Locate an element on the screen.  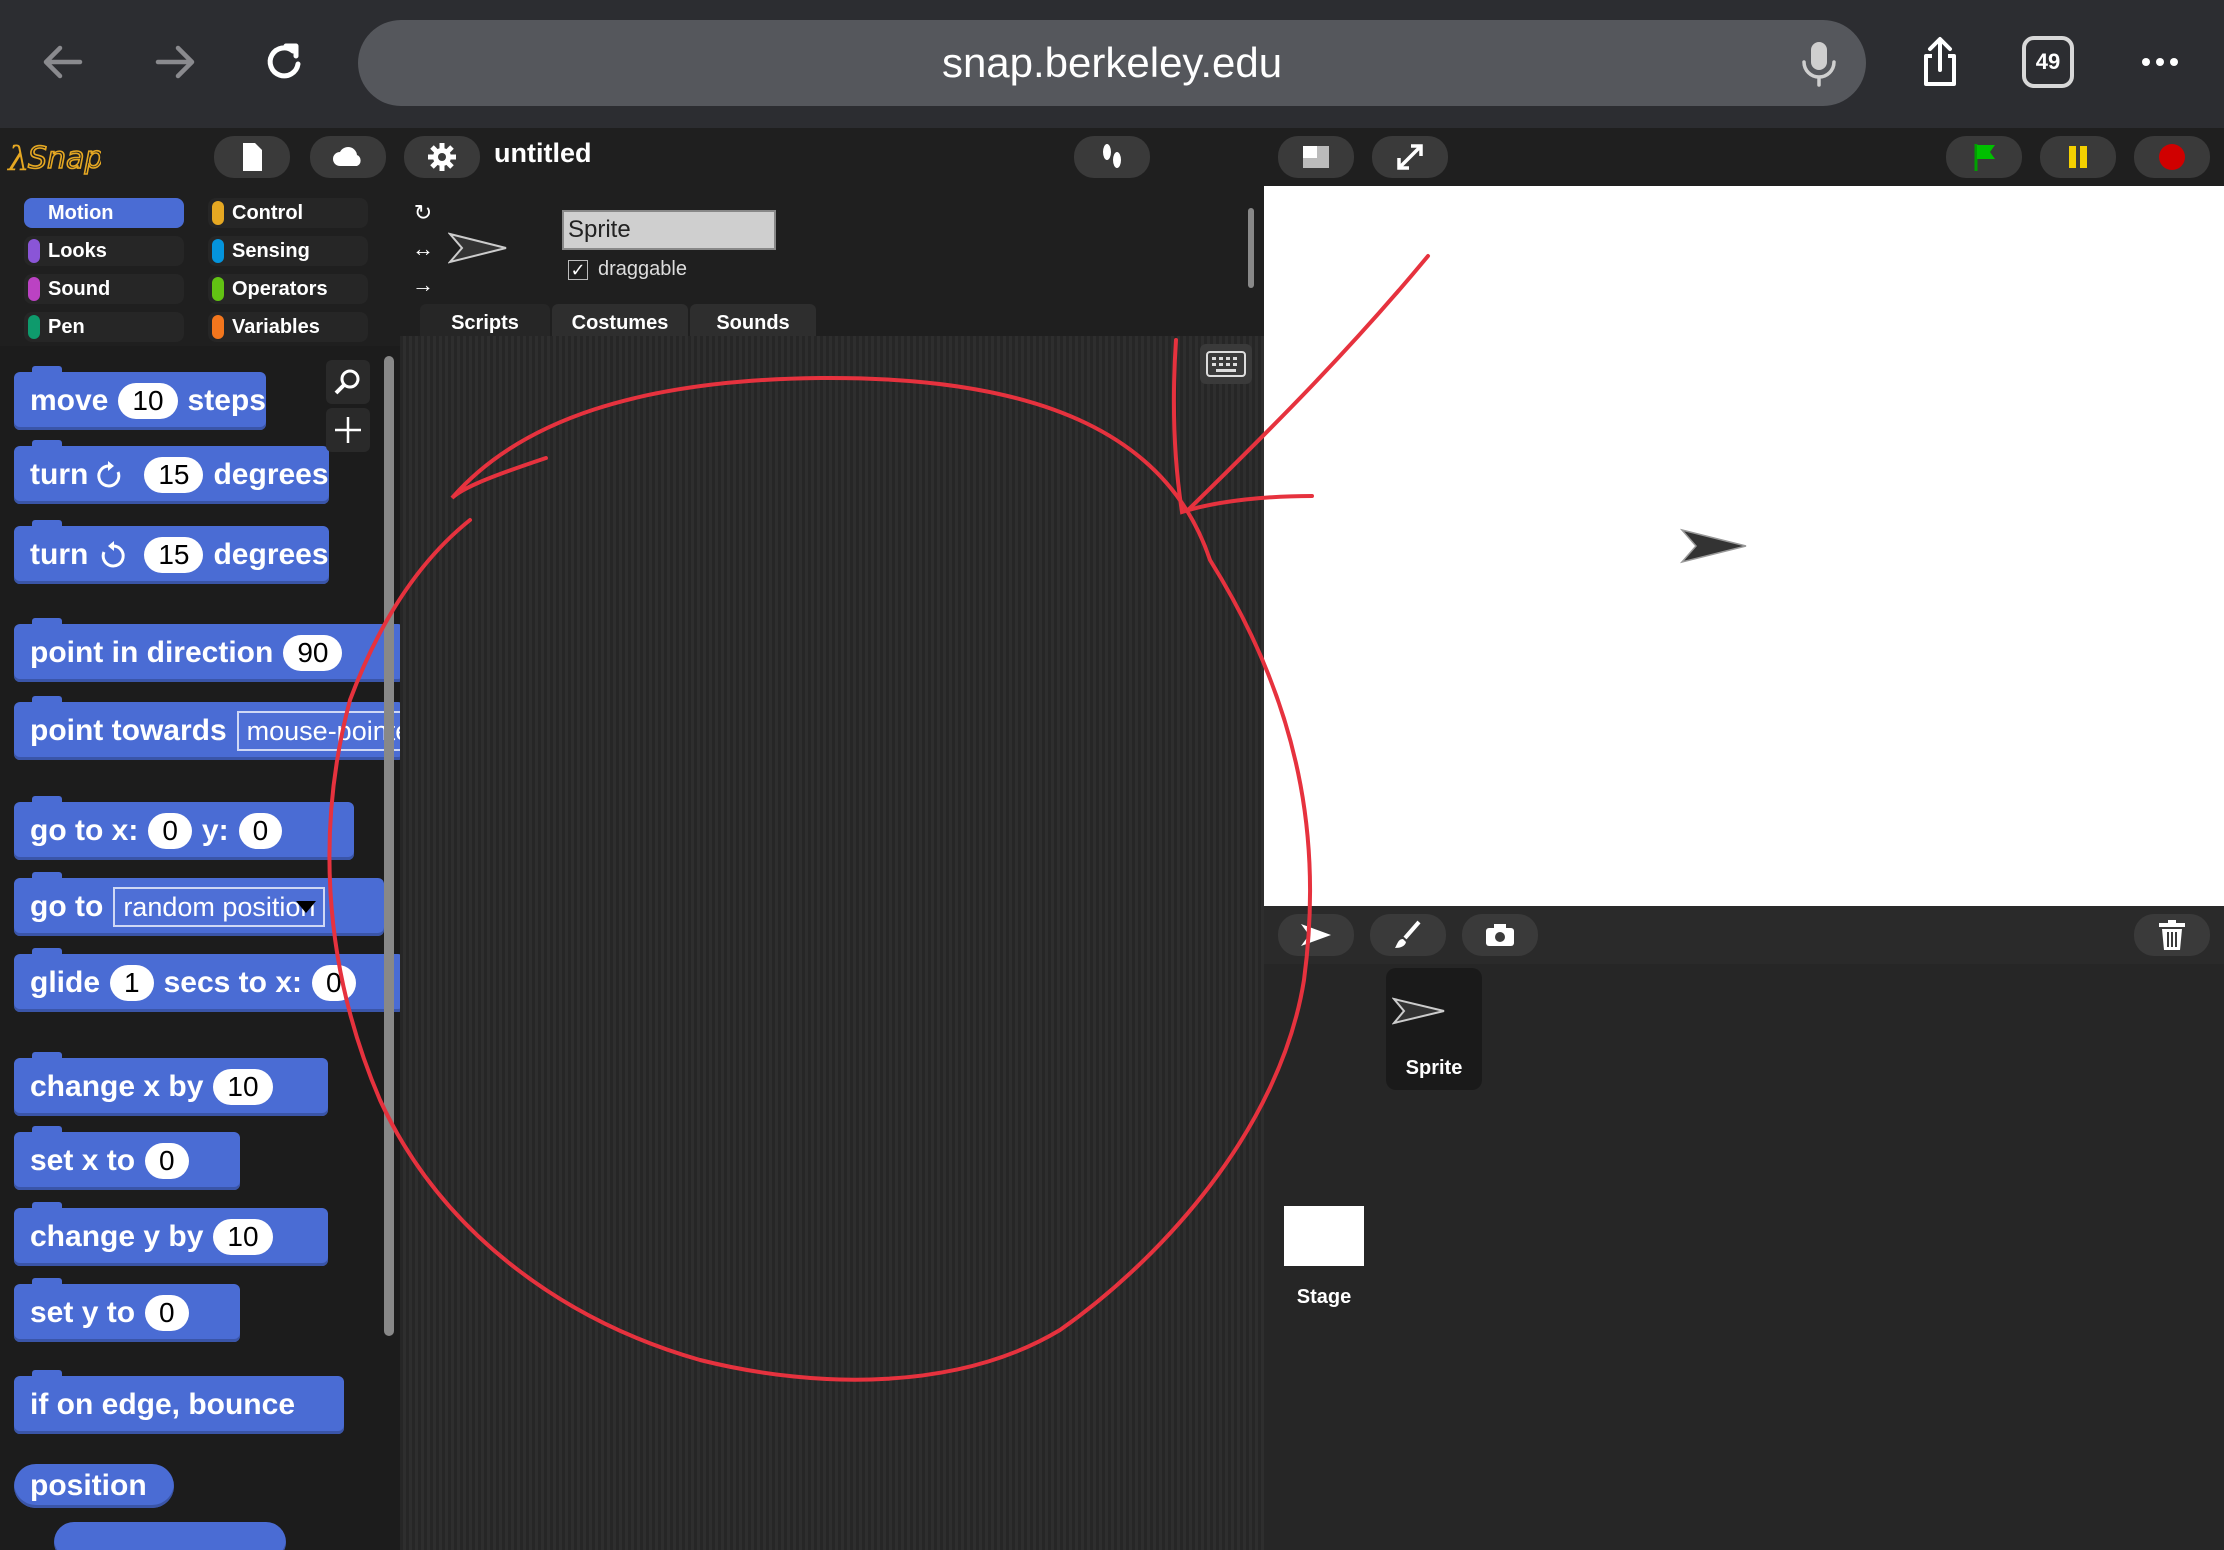
tab-count-button: 49 is located at coordinates (2048, 62).